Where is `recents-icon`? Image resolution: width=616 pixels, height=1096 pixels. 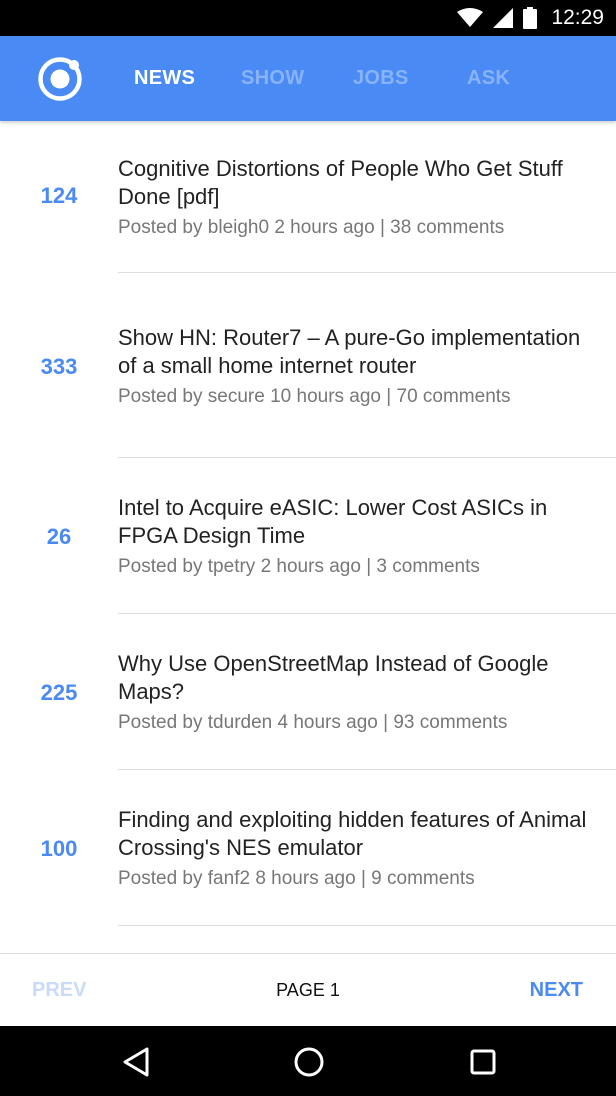 recents-icon is located at coordinates (483, 1062).